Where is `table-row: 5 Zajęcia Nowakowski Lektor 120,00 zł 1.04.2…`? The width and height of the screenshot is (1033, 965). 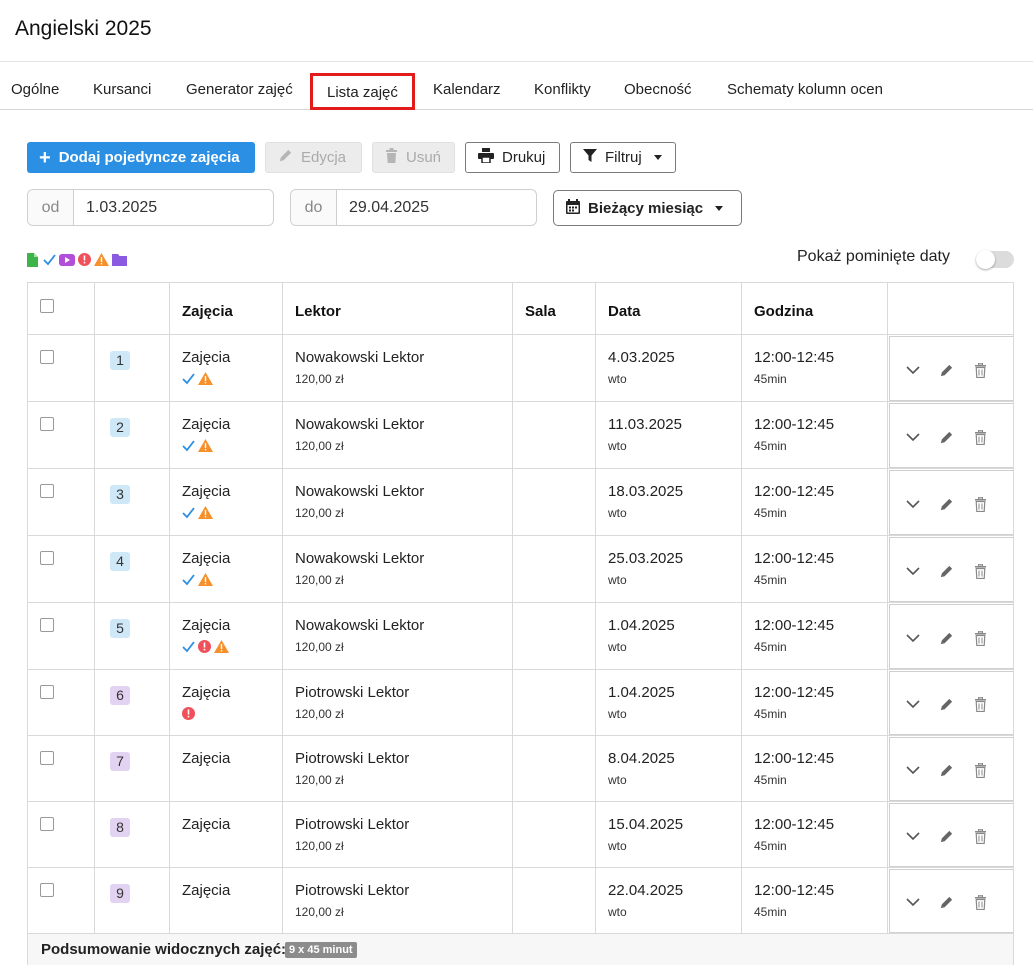 table-row: 5 Zajęcia Nowakowski Lektor 120,00 zł 1.04.2… is located at coordinates (520, 636).